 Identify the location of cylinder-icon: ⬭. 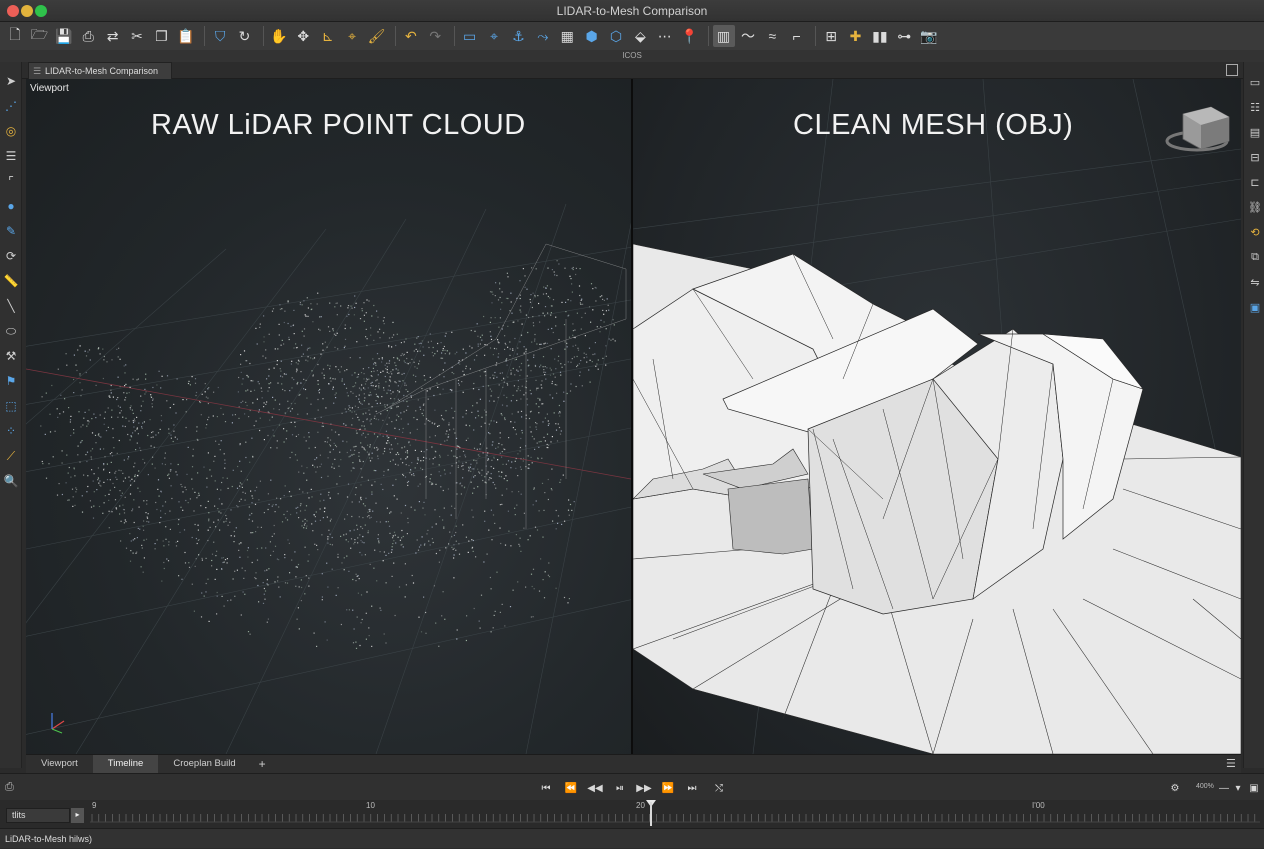
(11, 331).